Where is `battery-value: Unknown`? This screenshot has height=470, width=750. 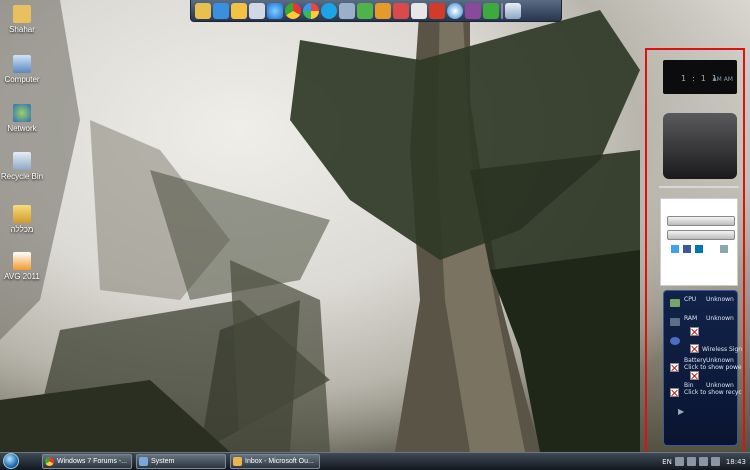
battery-value: Unknown is located at coordinates (720, 360).